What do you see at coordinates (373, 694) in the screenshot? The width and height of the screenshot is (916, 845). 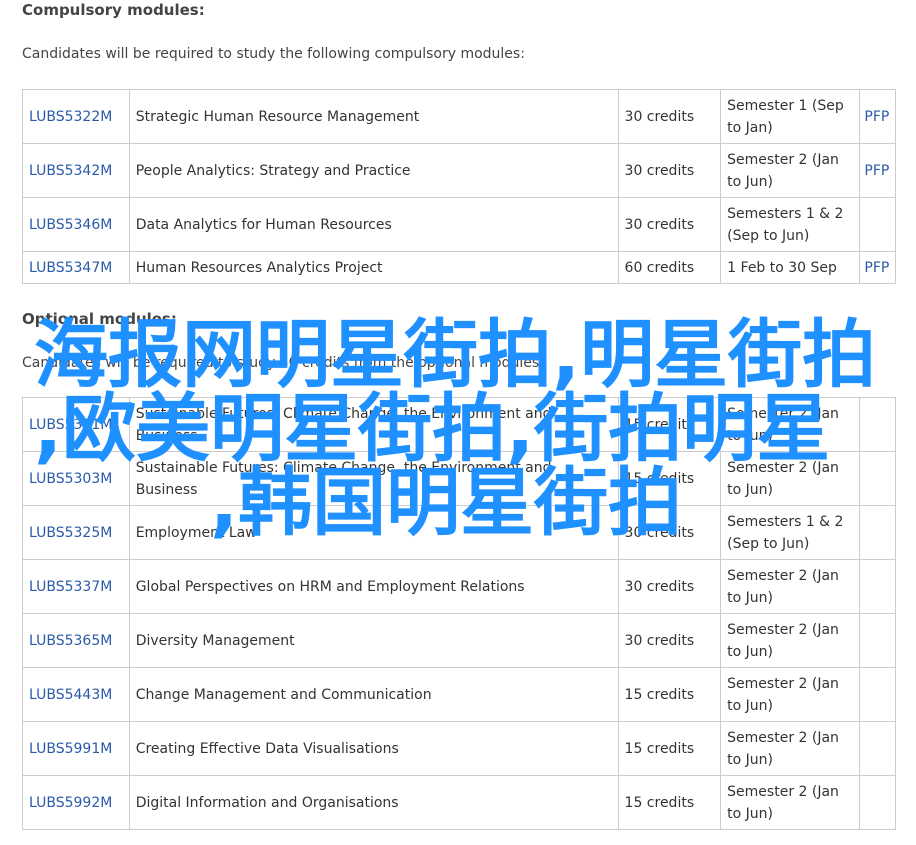 I see `module-title: Change Management and Communication` at bounding box center [373, 694].